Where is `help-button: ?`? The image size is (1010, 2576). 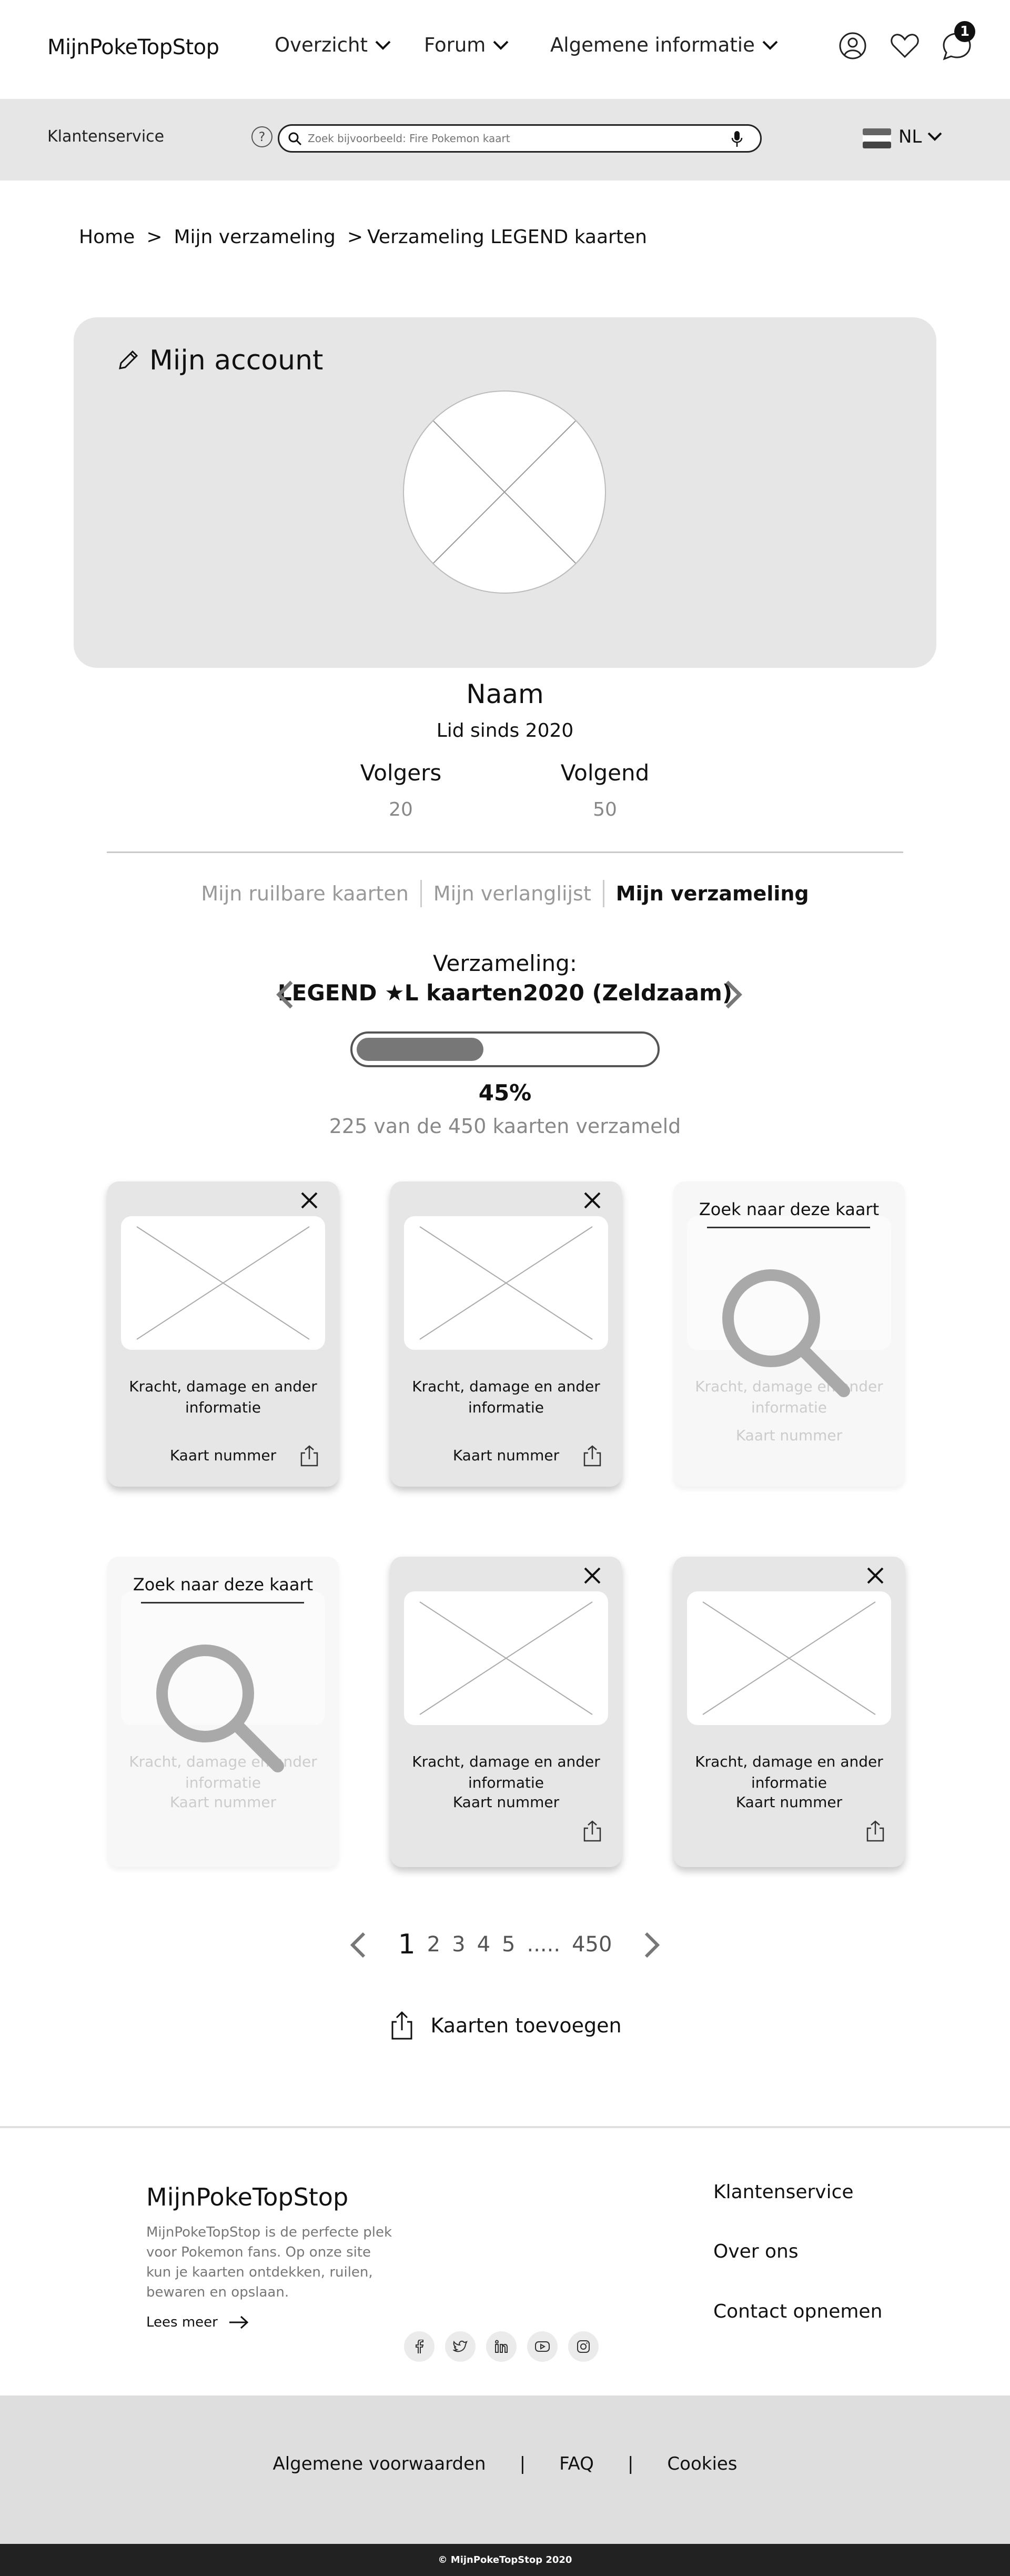 help-button: ? is located at coordinates (261, 136).